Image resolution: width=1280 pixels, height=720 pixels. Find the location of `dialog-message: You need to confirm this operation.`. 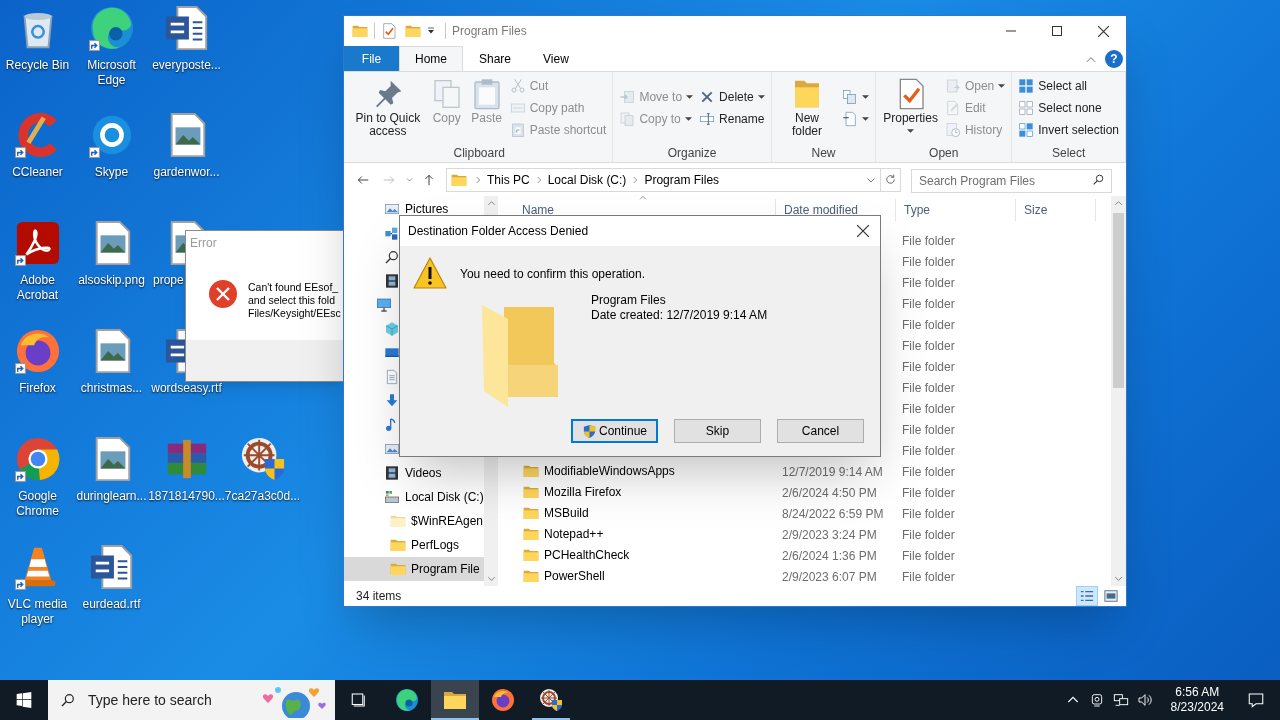

dialog-message: You need to confirm this operation. is located at coordinates (553, 274).